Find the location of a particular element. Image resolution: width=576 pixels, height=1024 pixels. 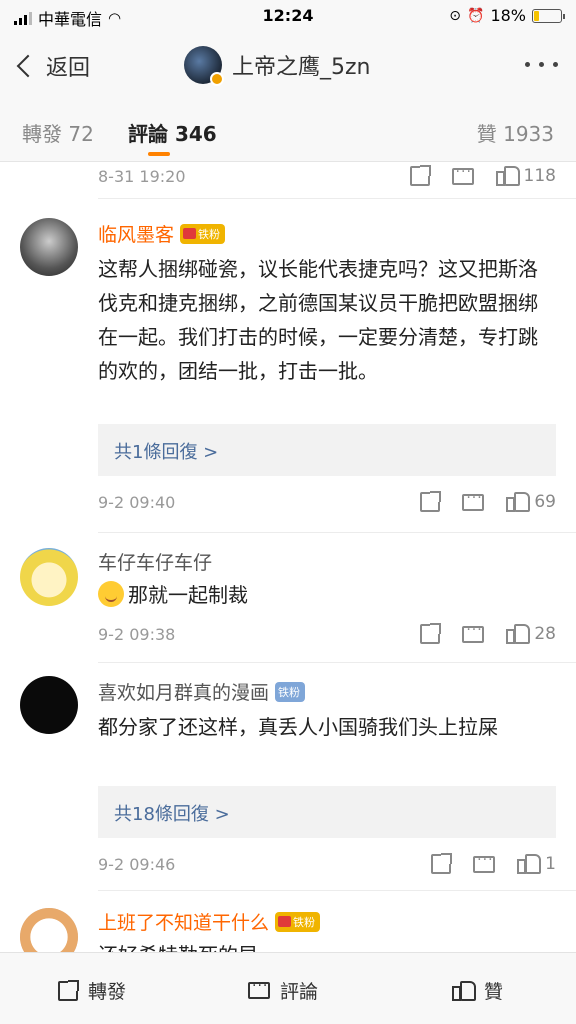

comment-text: 那就一起制裁 is located at coordinates (325, 595).